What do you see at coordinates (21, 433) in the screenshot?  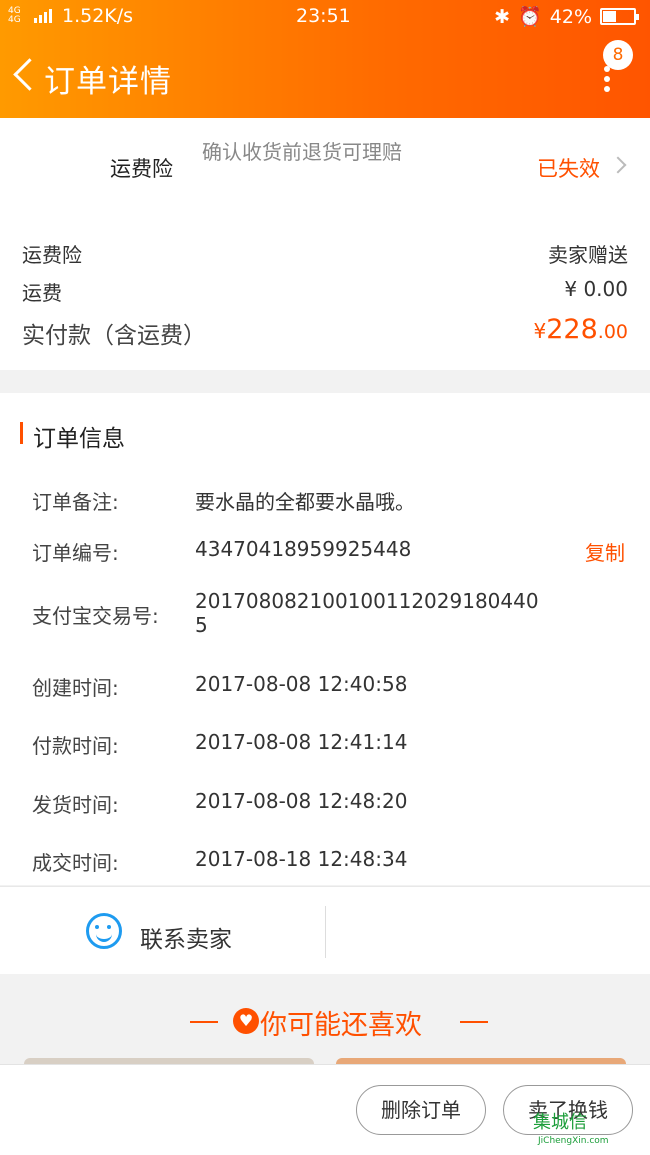 I see `section-accent-bar` at bounding box center [21, 433].